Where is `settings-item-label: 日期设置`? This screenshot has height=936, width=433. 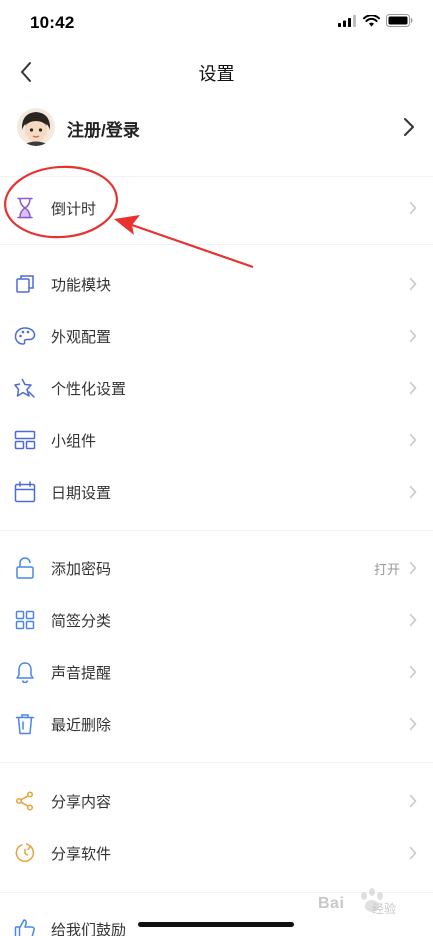 settings-item-label: 日期设置 is located at coordinates (81, 493).